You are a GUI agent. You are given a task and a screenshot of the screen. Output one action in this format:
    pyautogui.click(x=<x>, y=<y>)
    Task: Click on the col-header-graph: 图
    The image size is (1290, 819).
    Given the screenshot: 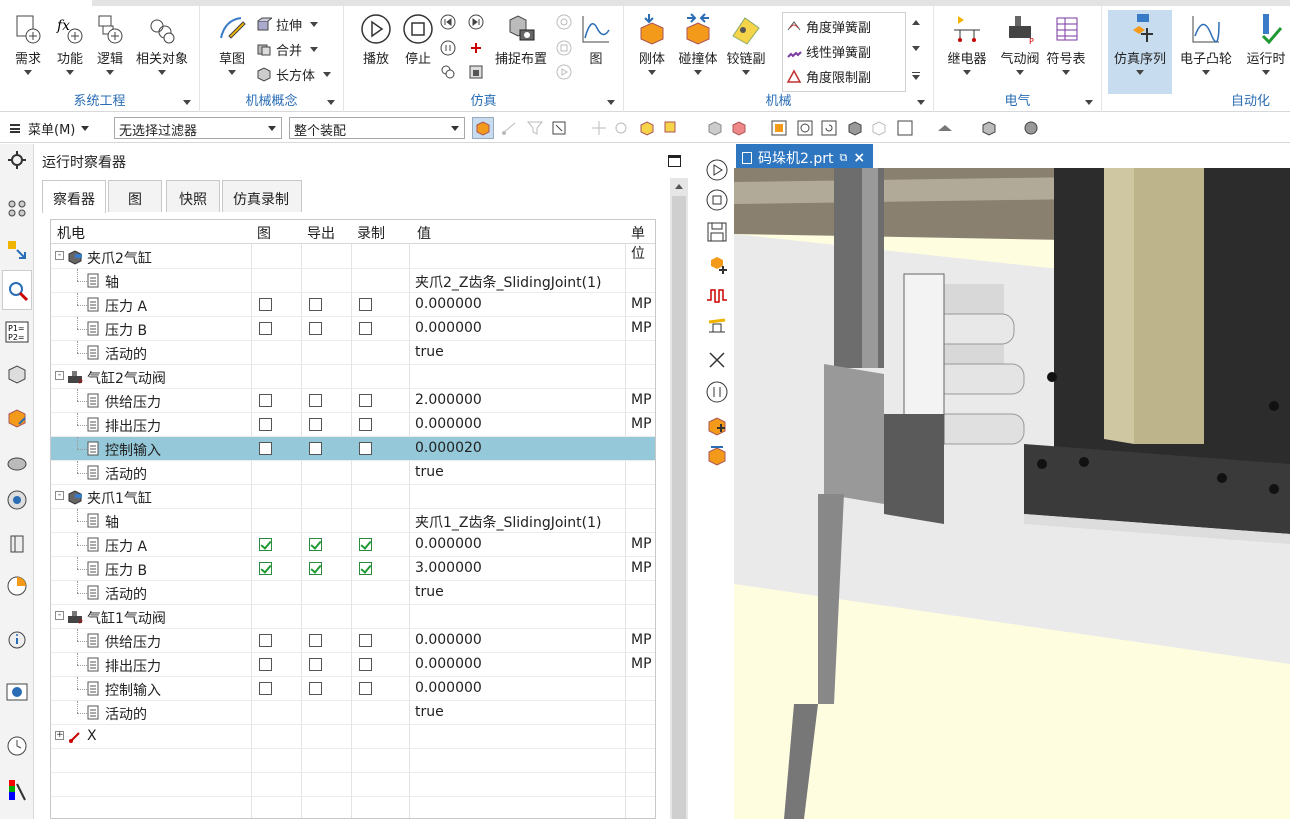 What is the action you would take?
    pyautogui.click(x=264, y=233)
    